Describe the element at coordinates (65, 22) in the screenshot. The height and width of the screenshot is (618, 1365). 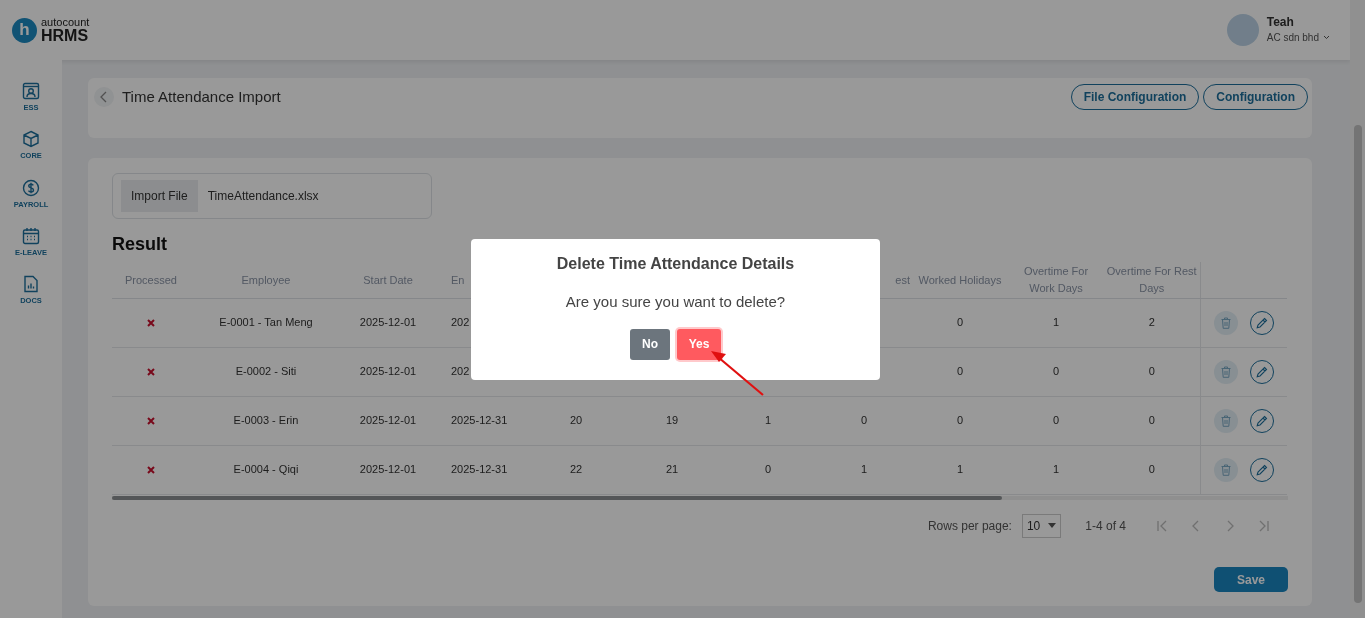
I see `logo-brand: autocount` at that location.